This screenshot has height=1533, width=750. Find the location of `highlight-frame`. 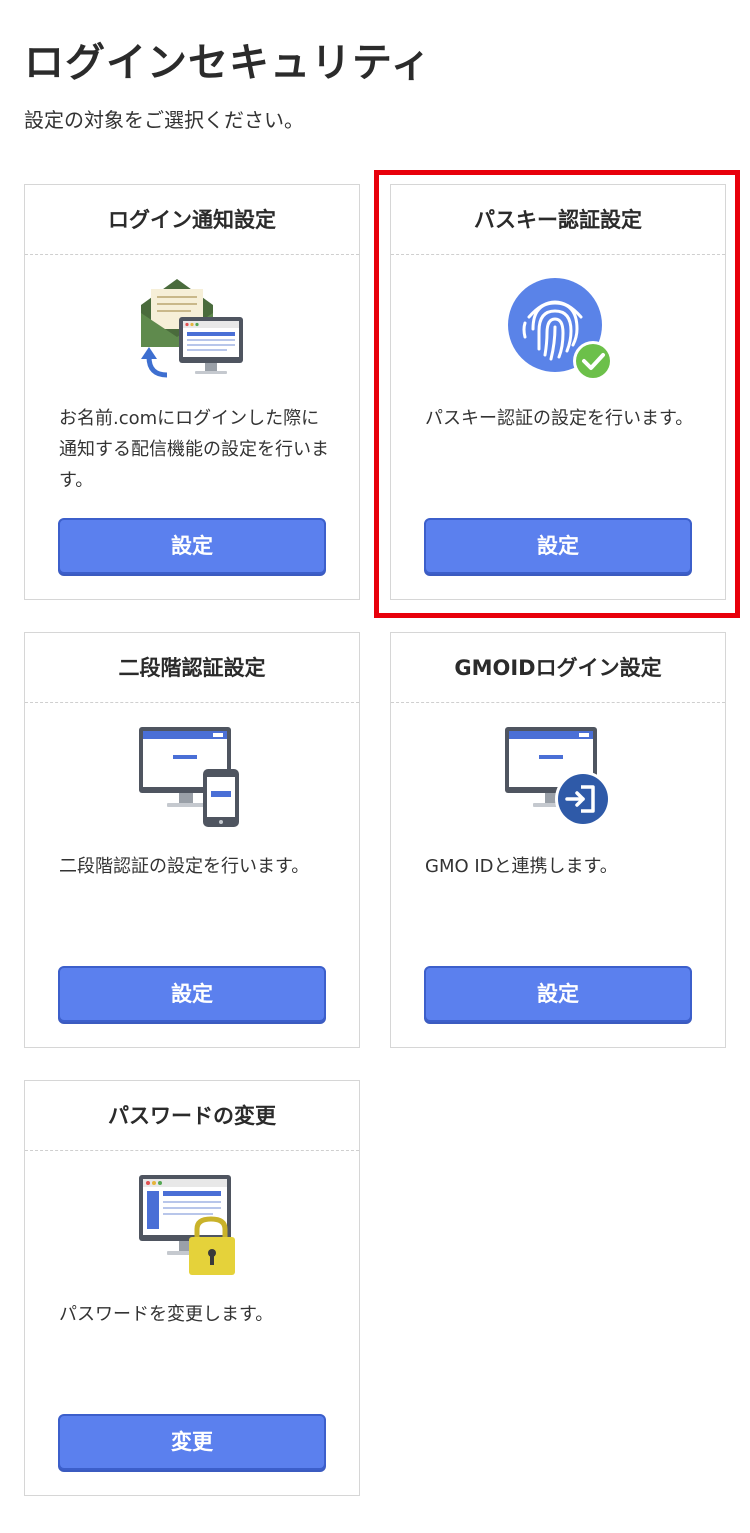

highlight-frame is located at coordinates (557, 394).